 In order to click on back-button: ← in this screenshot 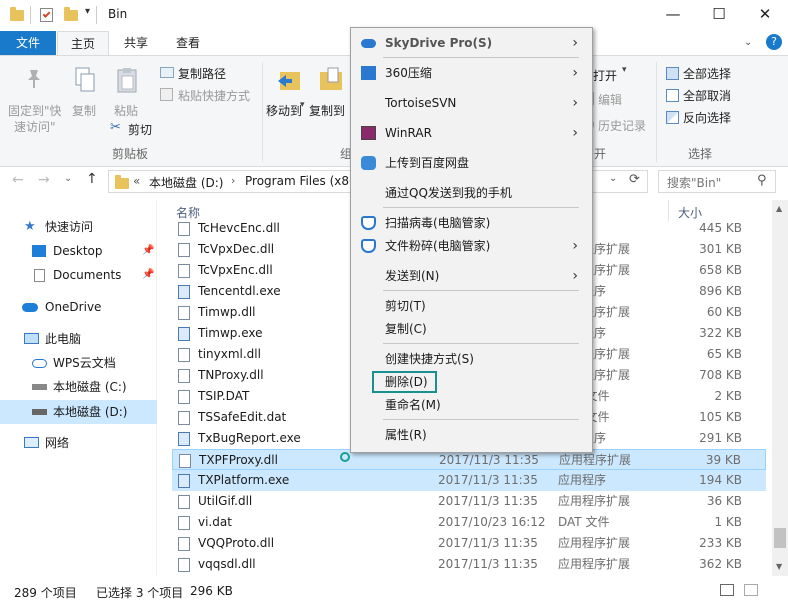, I will do `click(18, 180)`.